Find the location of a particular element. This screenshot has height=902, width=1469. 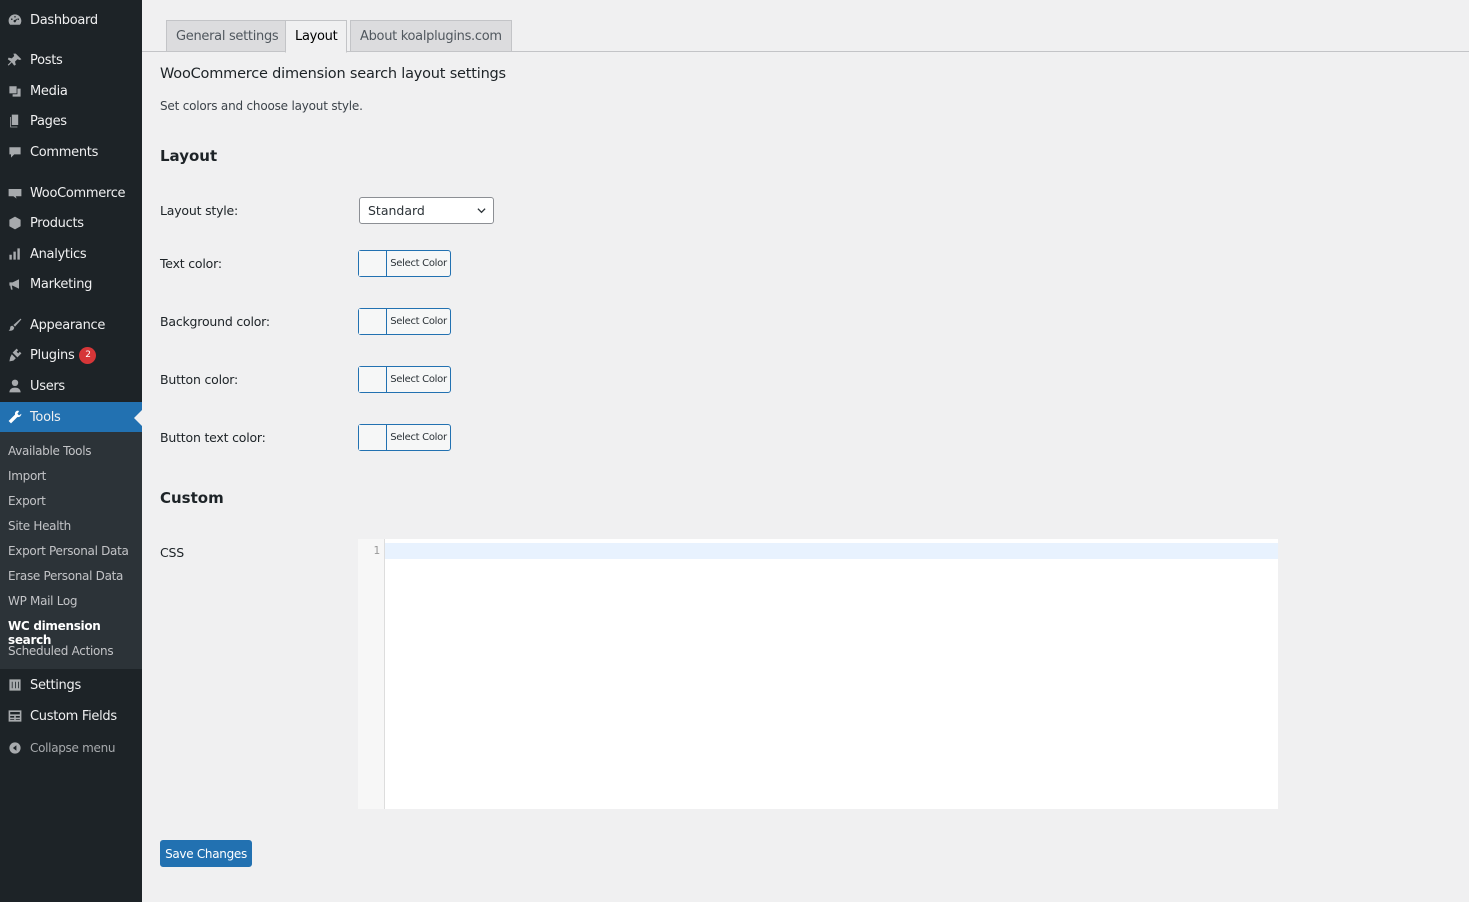

sidebar-item-analytics: Analytics is located at coordinates (71, 254).